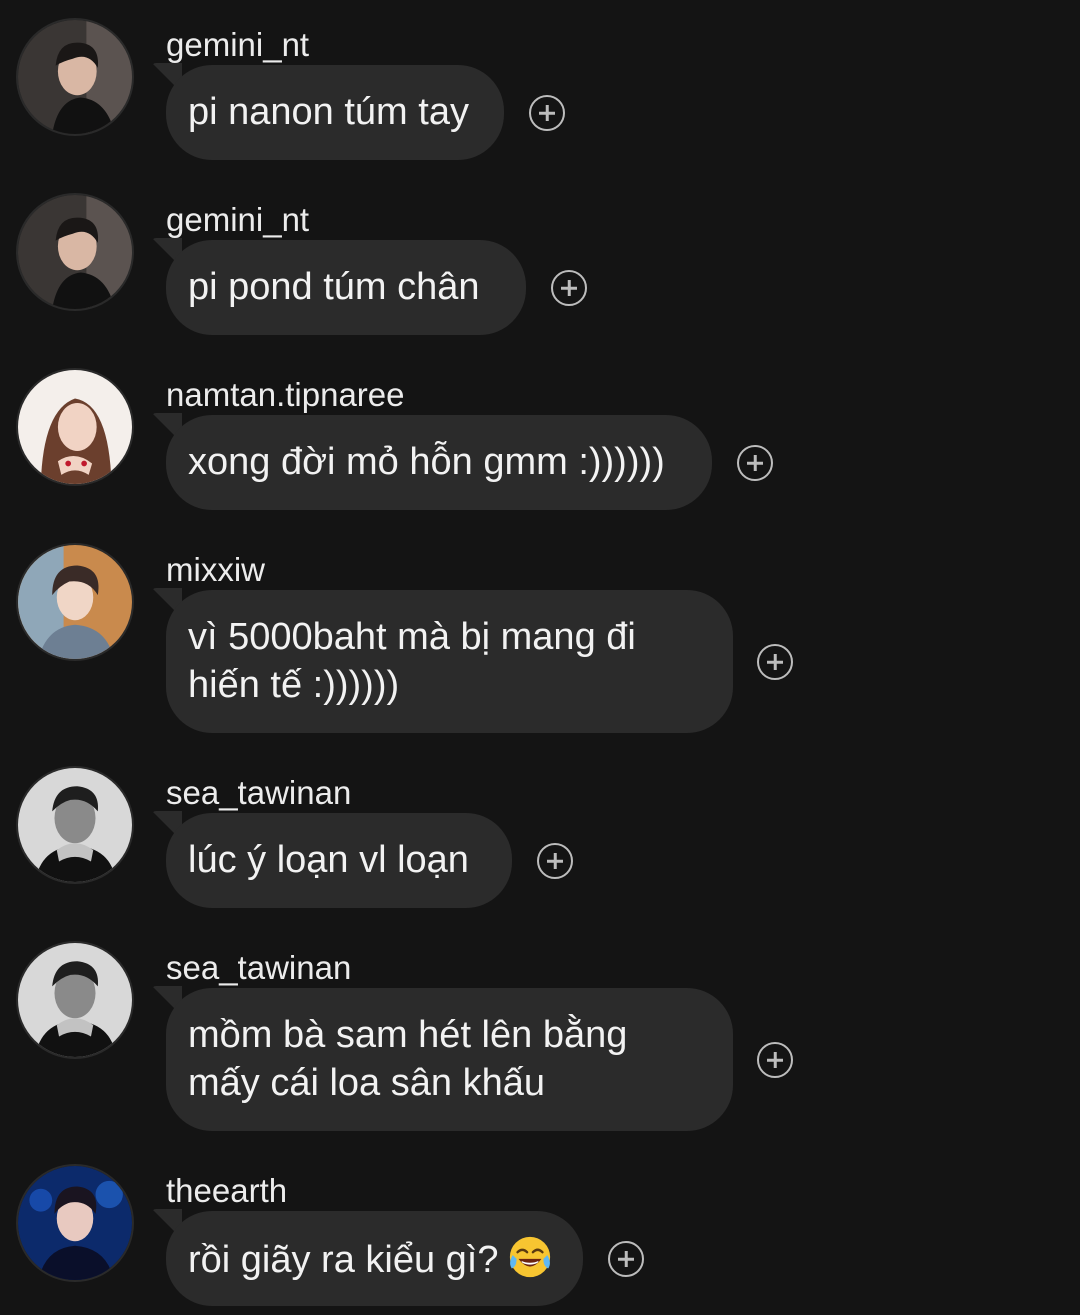  I want to click on message-bubble: lúc ý loạn vl loạn, so click(339, 860).